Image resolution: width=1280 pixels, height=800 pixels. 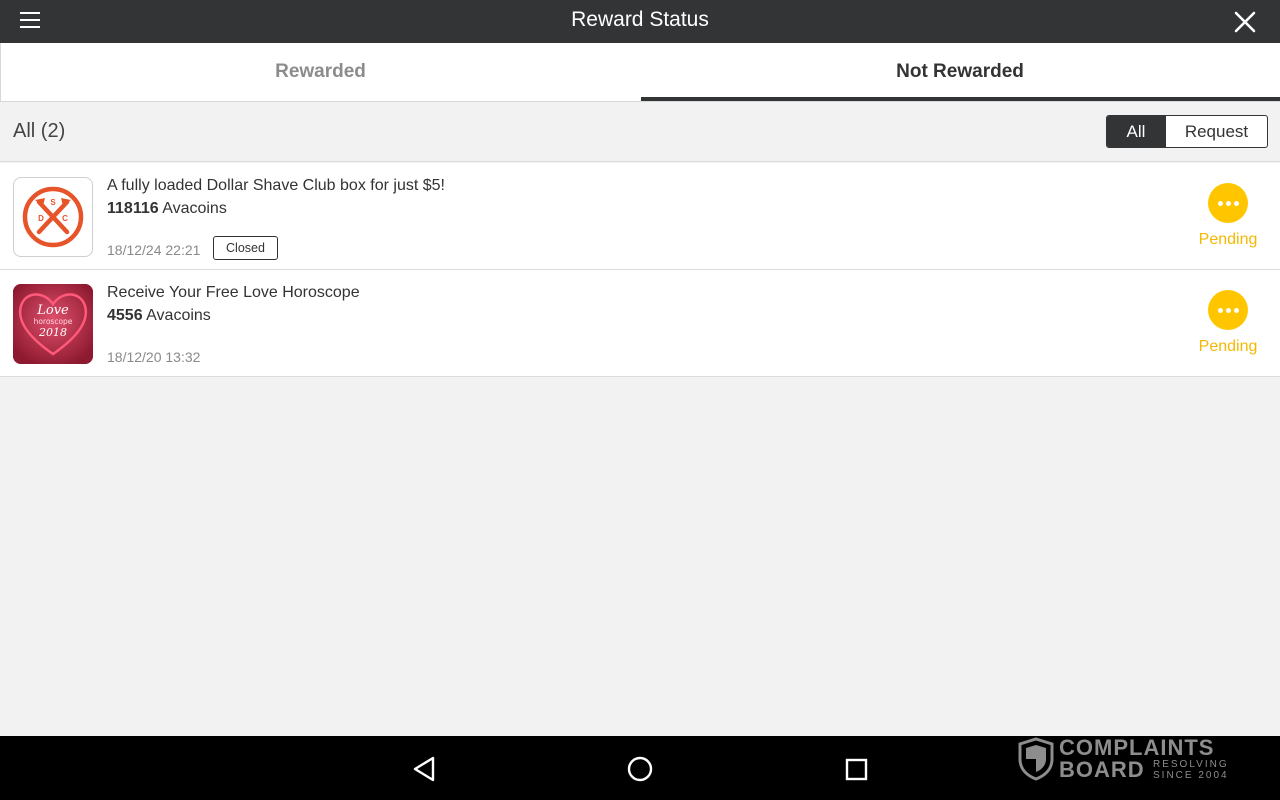 I want to click on page-title: Reward Status, so click(x=640, y=19).